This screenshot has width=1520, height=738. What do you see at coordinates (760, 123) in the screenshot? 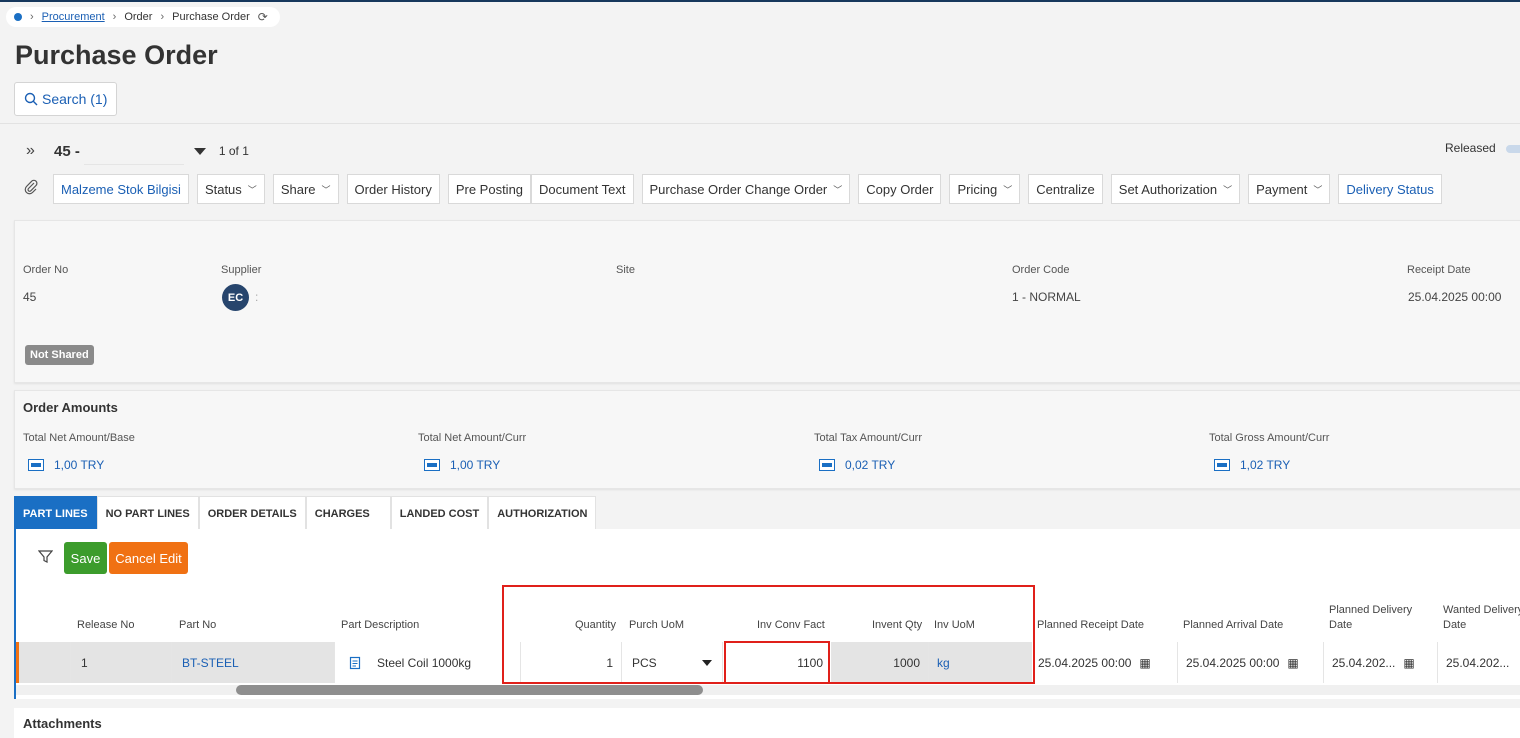
I see `divider` at bounding box center [760, 123].